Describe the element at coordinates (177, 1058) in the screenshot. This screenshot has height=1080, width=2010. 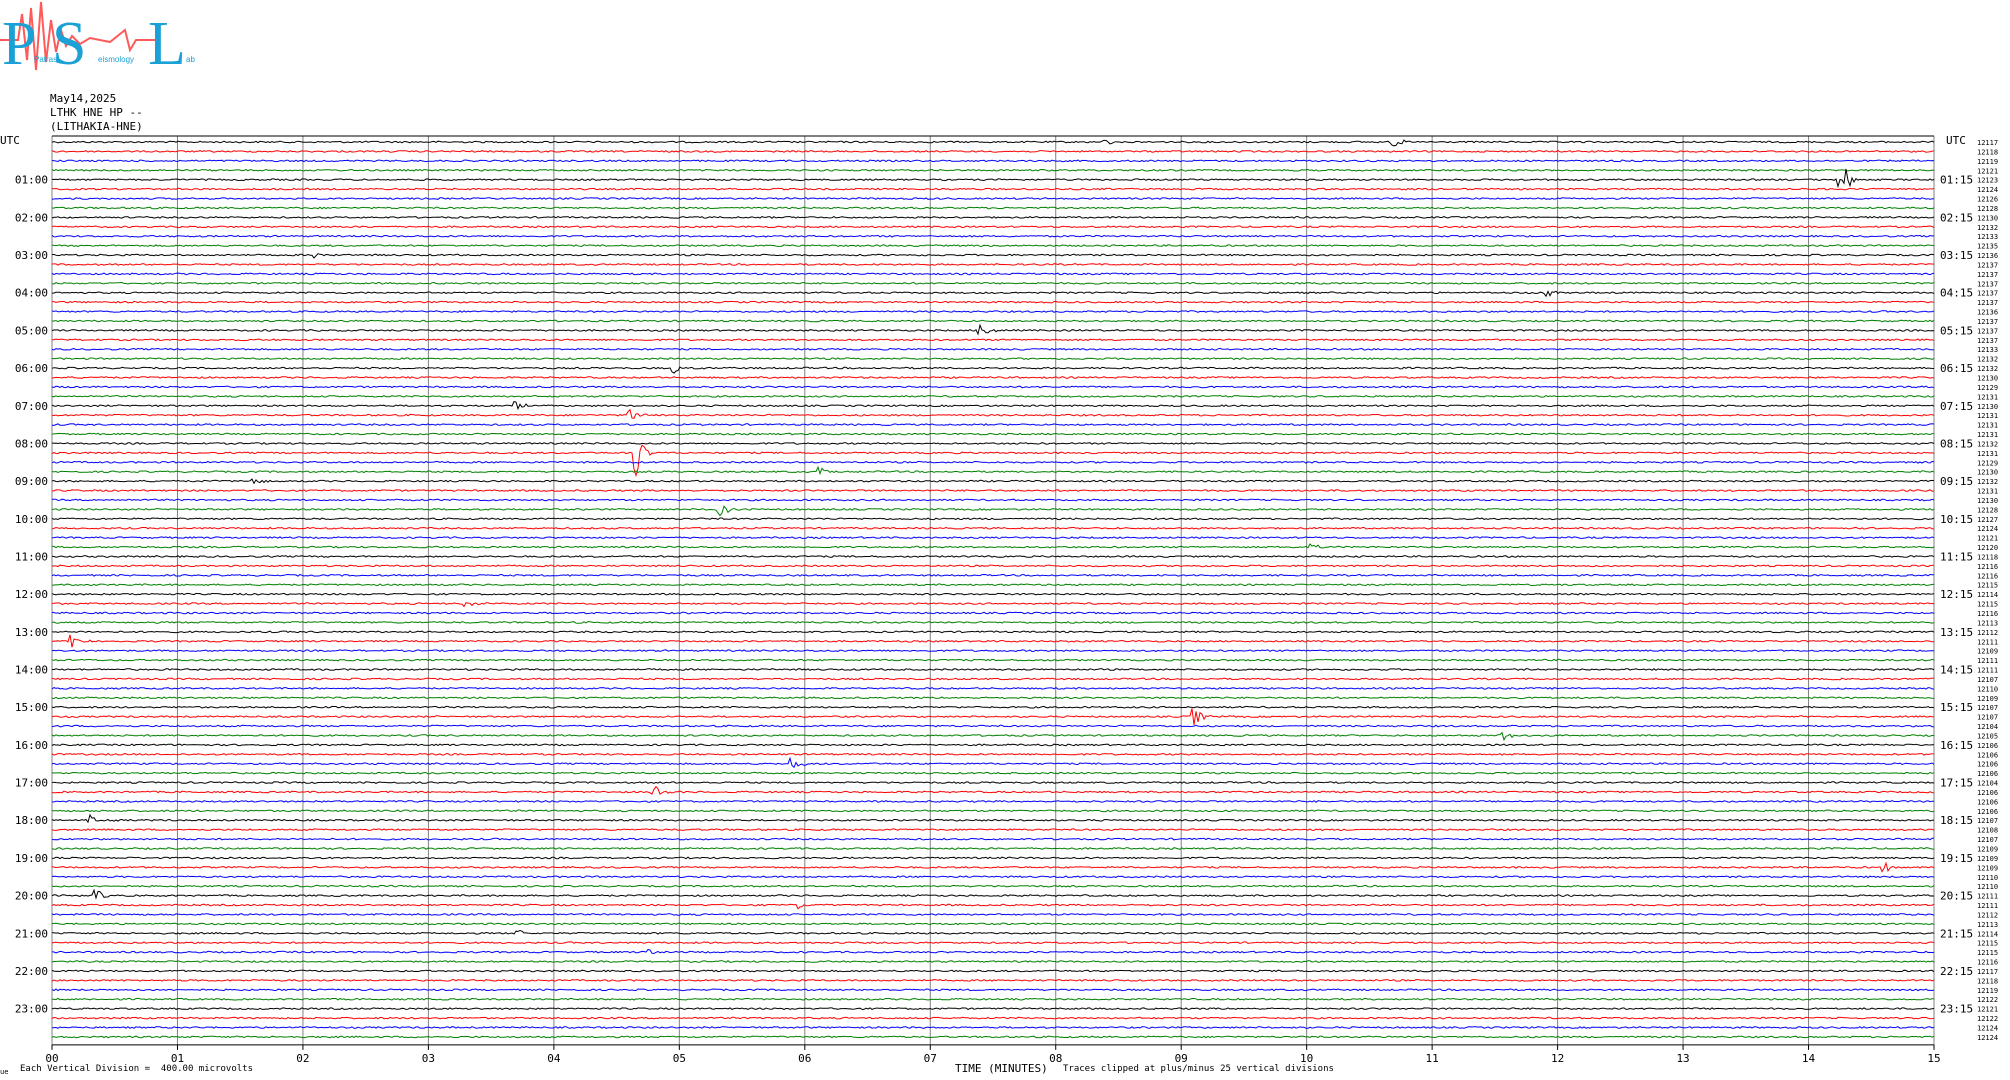
I see `x-tick-label: 01` at that location.